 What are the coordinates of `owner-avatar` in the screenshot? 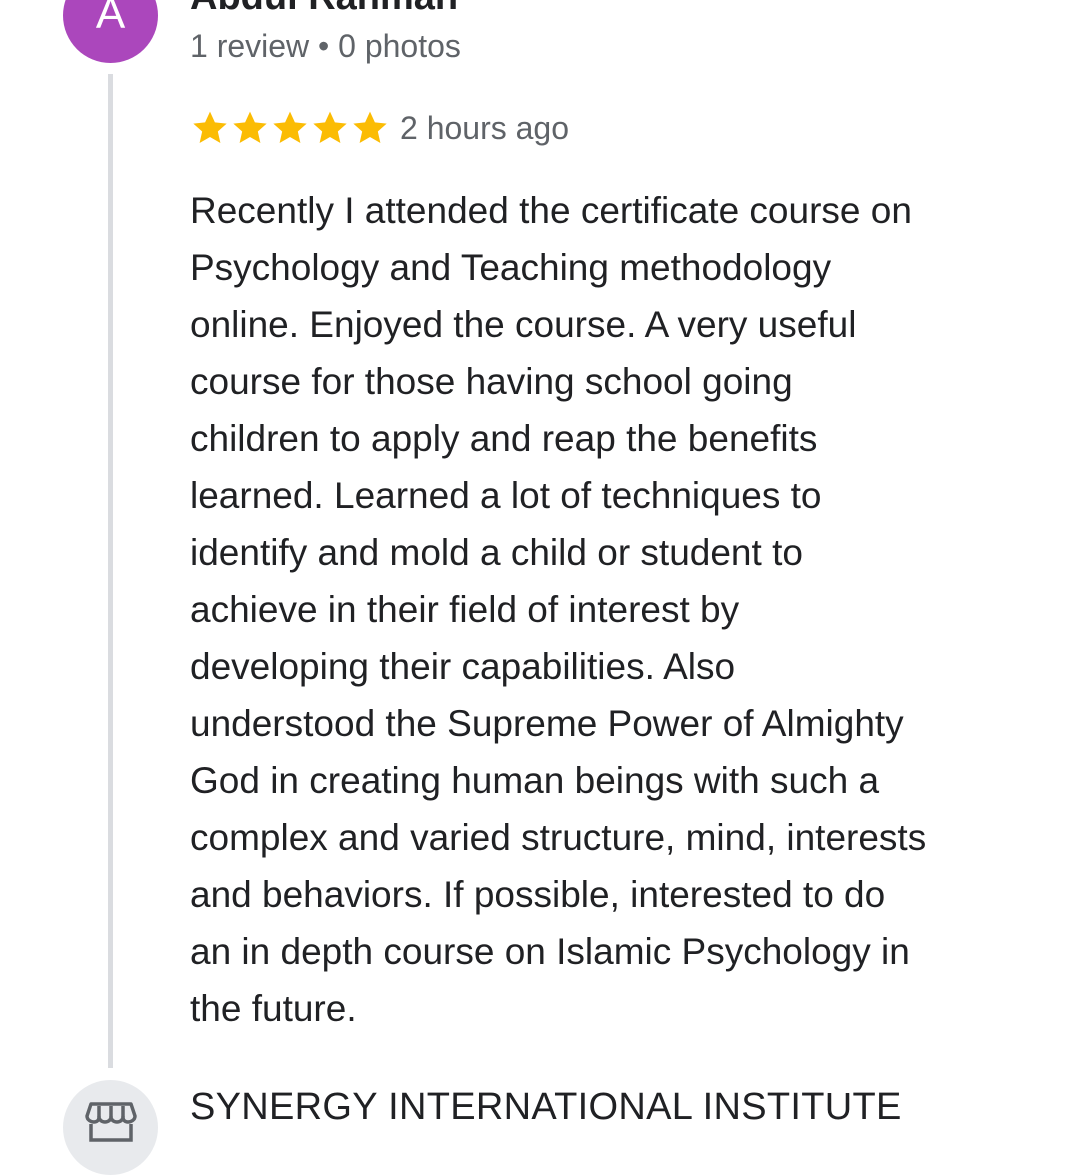 It's located at (110, 1127).